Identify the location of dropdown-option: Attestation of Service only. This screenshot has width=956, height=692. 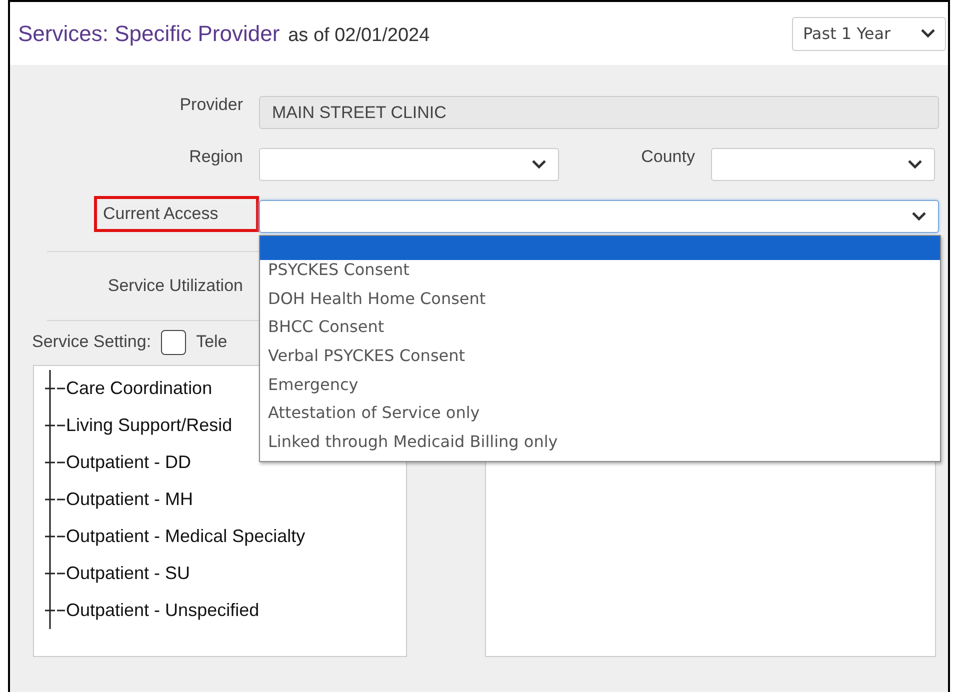
(600, 417).